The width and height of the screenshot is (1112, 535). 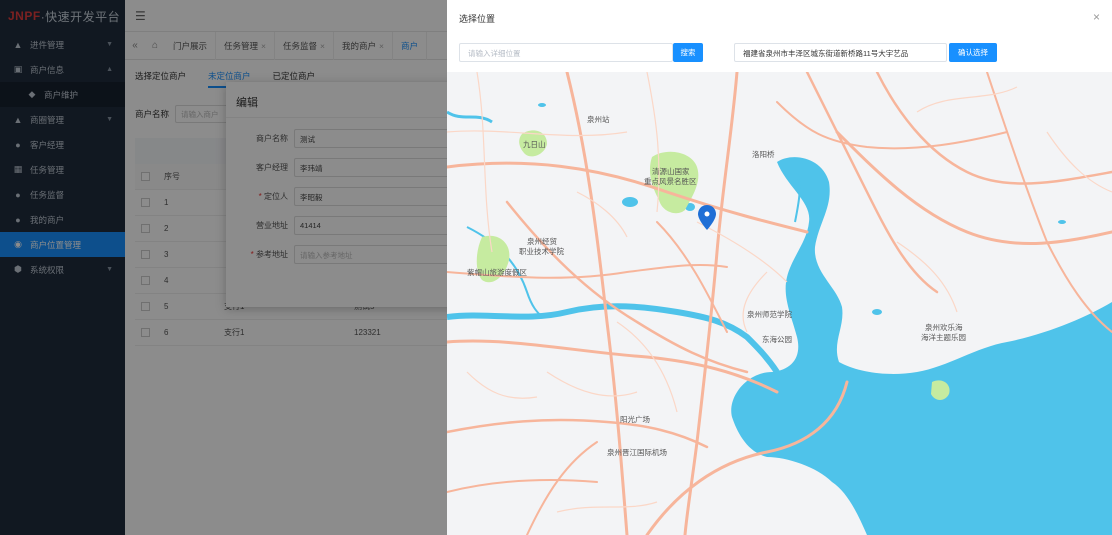 I want to click on map-label-donghai: 东海公园, so click(x=777, y=339).